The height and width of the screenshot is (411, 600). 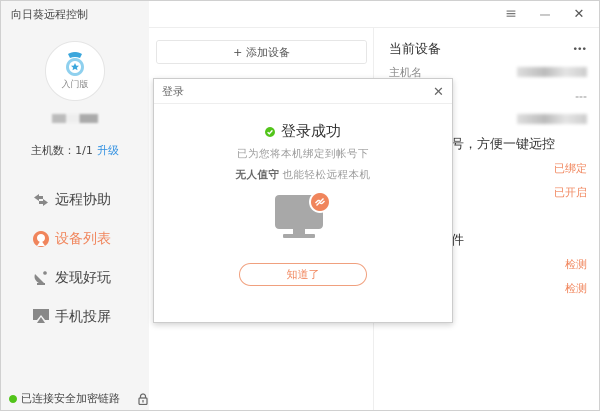 I want to click on device-list-icon, so click(x=41, y=238).